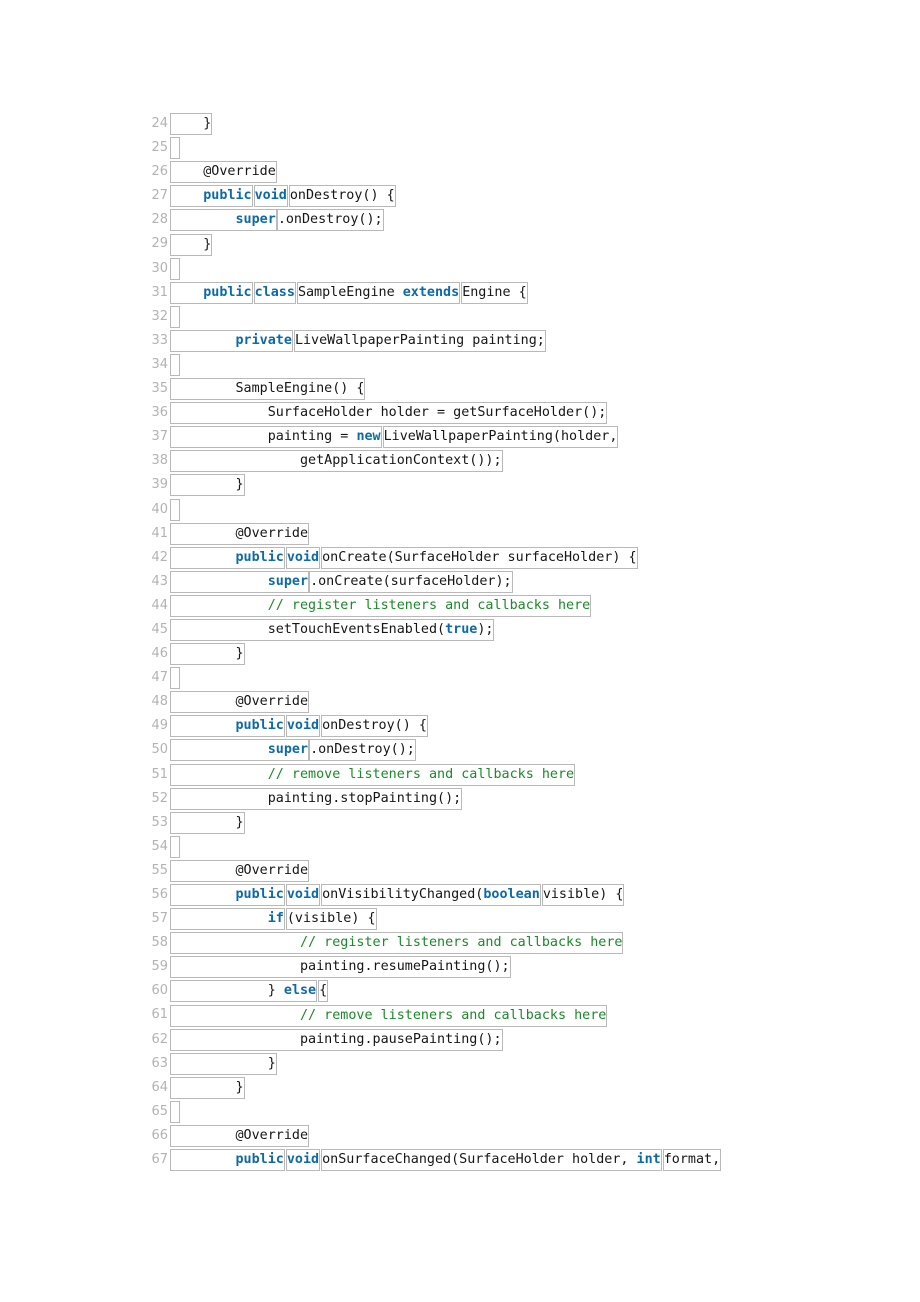  Describe the element at coordinates (500, 437) in the screenshot. I see `code-token-box: LiveWallpaperPainting(holder,` at that location.